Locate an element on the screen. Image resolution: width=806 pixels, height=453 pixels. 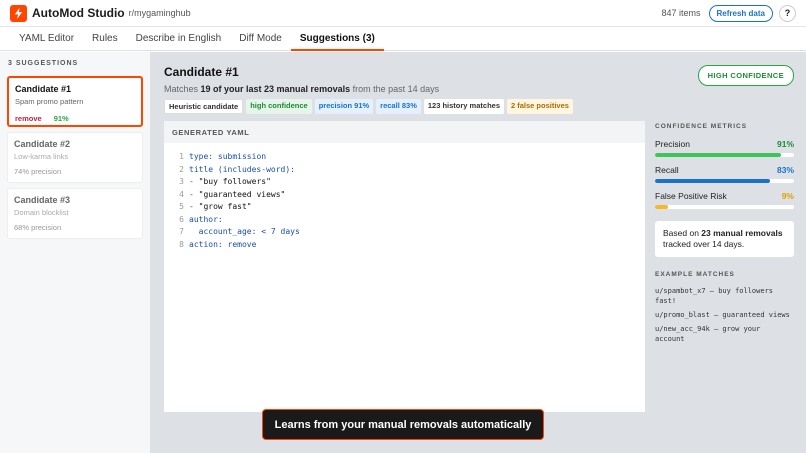
yaml-line: 8 action: remove is located at coordinates (409, 245).